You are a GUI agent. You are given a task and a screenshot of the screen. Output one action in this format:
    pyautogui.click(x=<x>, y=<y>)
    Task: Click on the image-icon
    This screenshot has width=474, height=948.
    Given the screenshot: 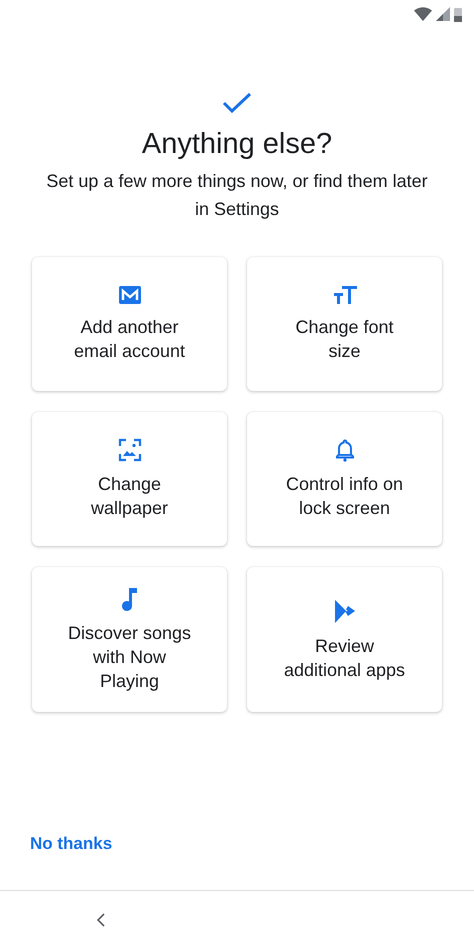 What is the action you would take?
    pyautogui.click(x=130, y=450)
    